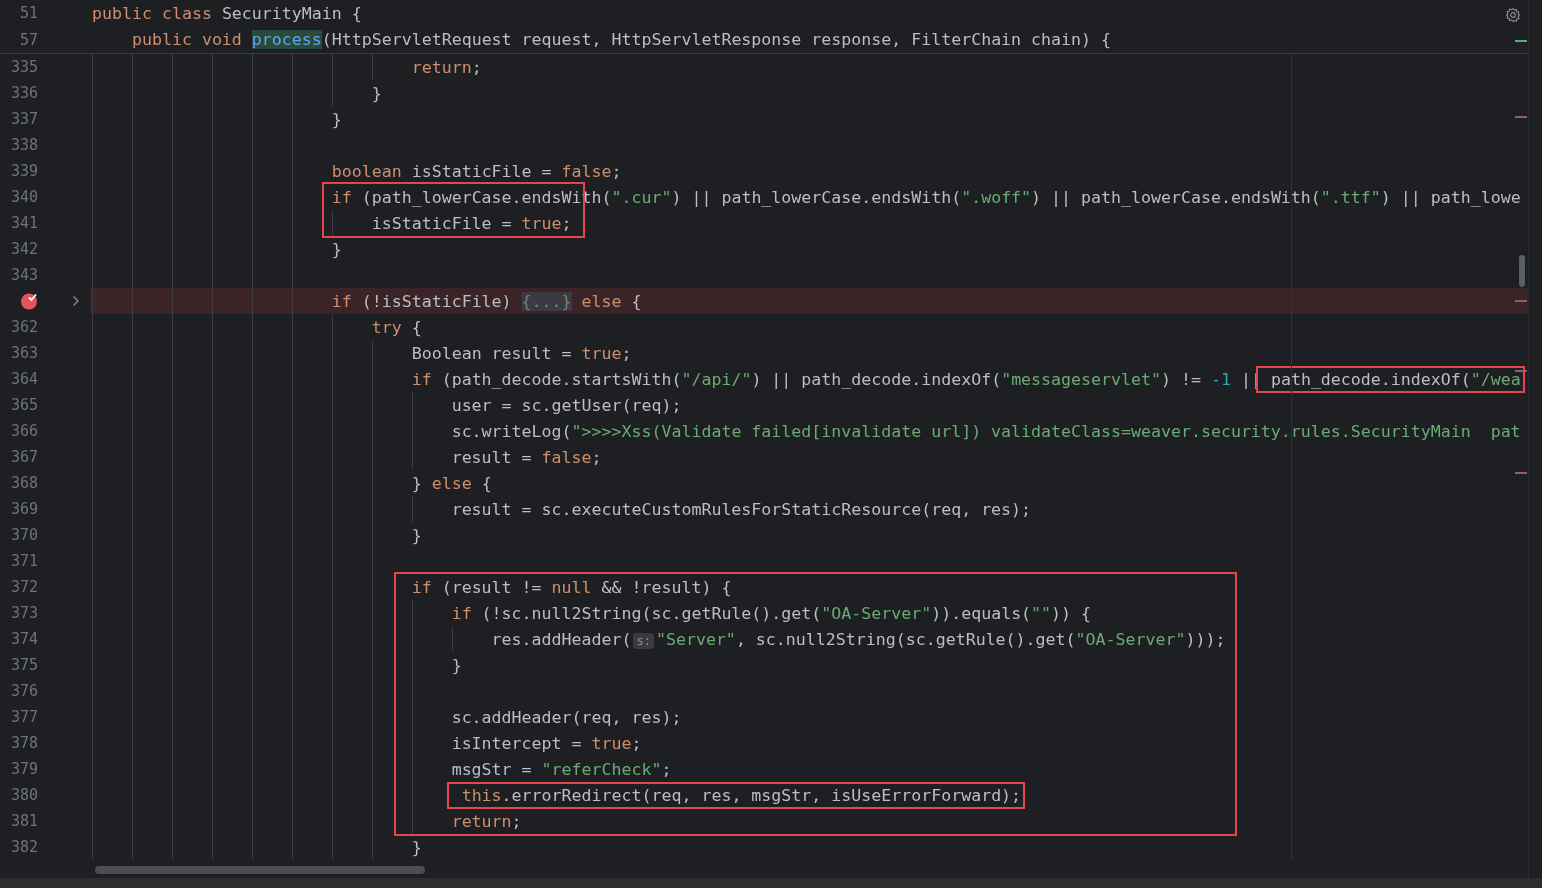  What do you see at coordinates (23, 847) in the screenshot?
I see `line-number: 382` at bounding box center [23, 847].